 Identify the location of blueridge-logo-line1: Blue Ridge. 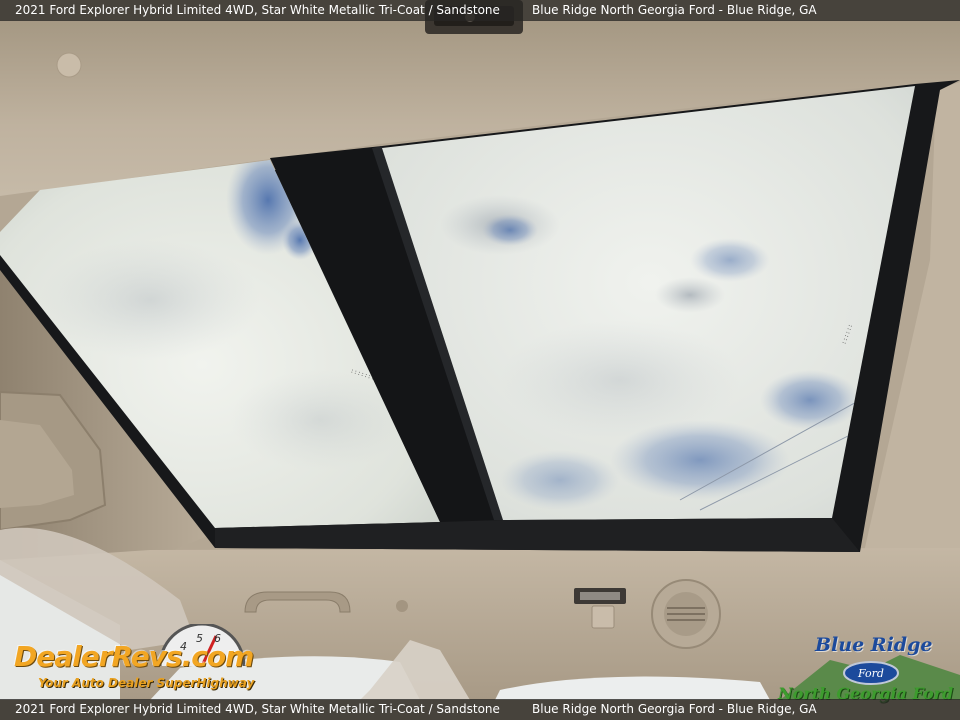
(874, 645).